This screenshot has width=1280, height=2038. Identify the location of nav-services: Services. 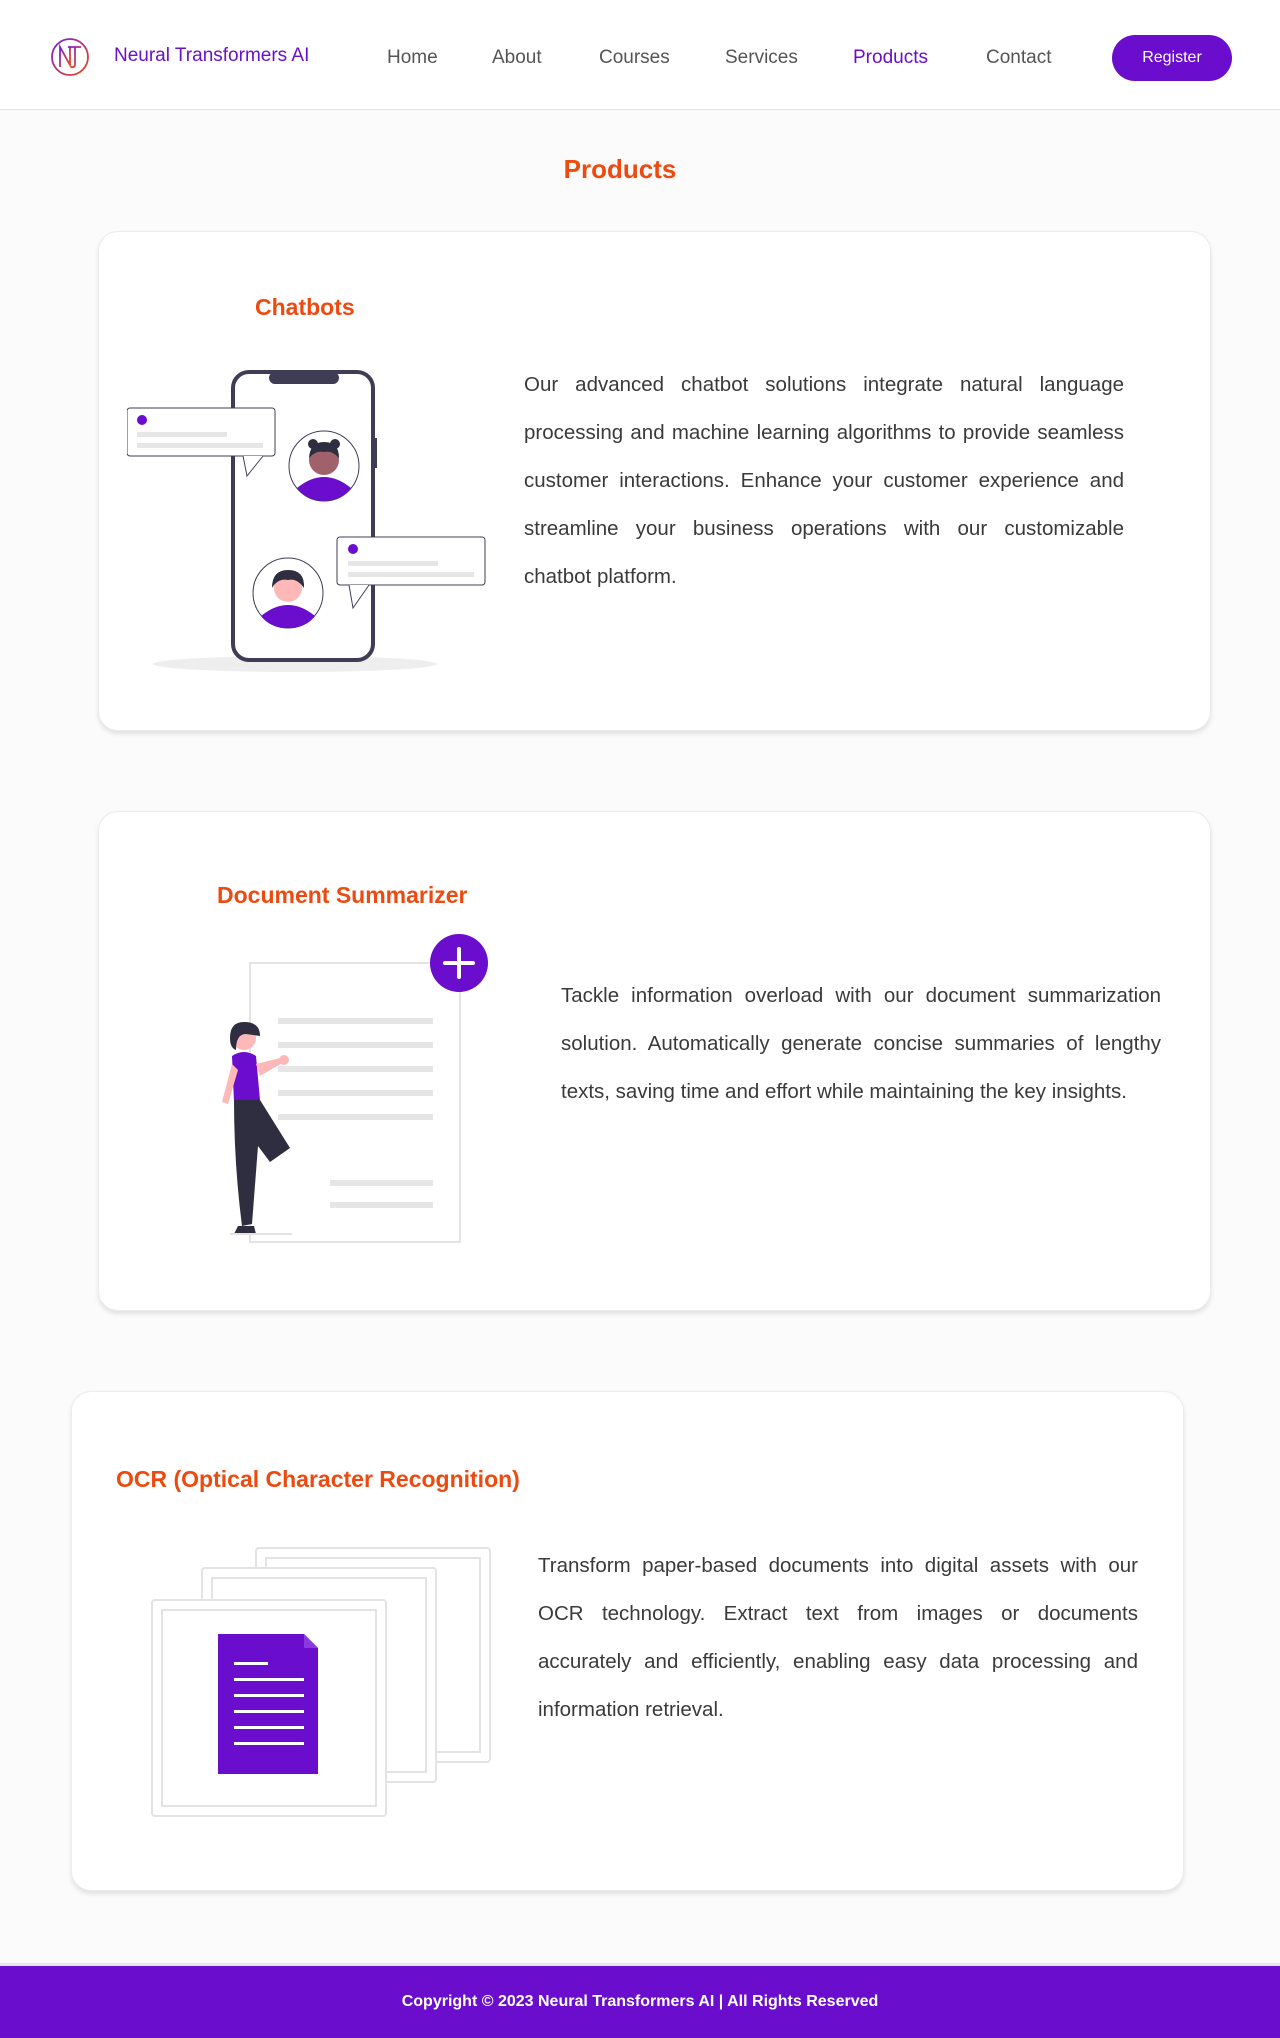
(761, 58).